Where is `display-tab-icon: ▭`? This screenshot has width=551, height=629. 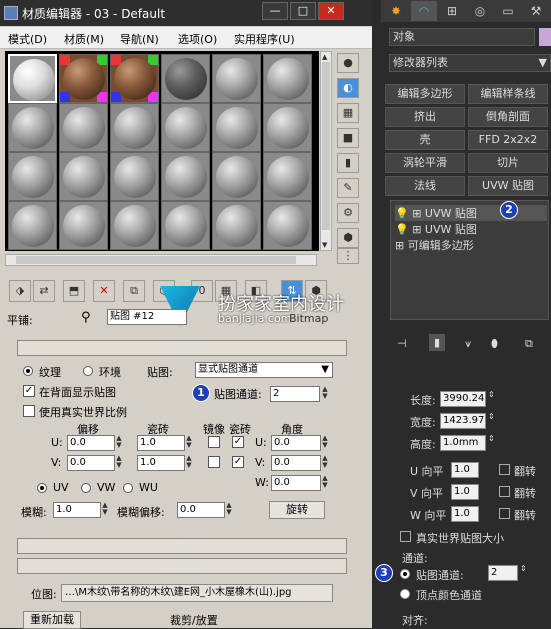
display-tab-icon: ▭ is located at coordinates (508, 11).